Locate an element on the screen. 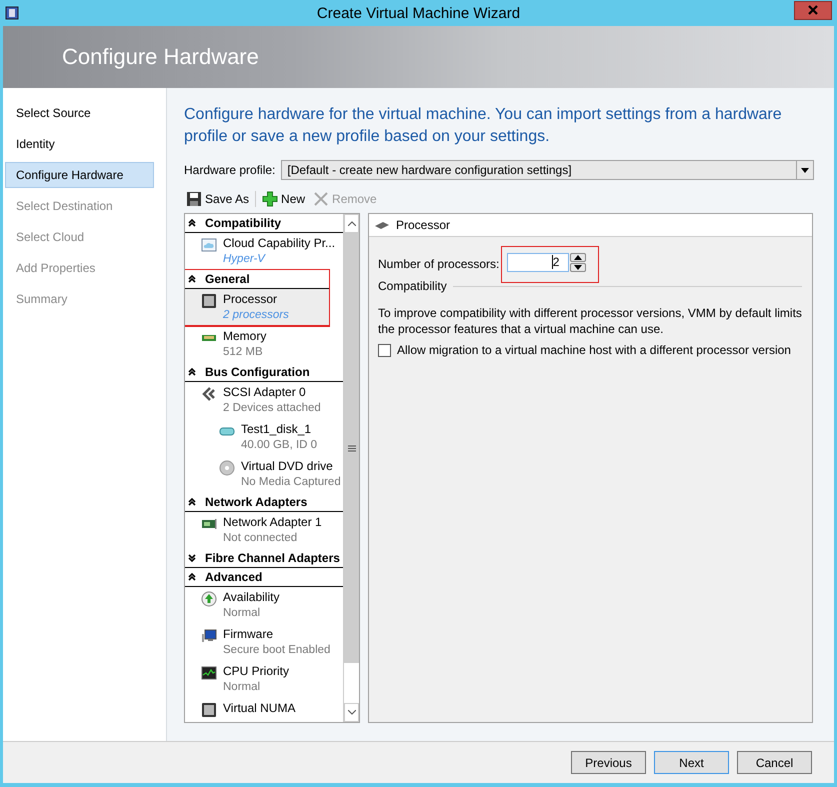 This screenshot has height=787, width=837. description-text: To improve compatibility with different processor versions, VMM by default limits the processor features that a virtual machine can use. is located at coordinates (590, 321).